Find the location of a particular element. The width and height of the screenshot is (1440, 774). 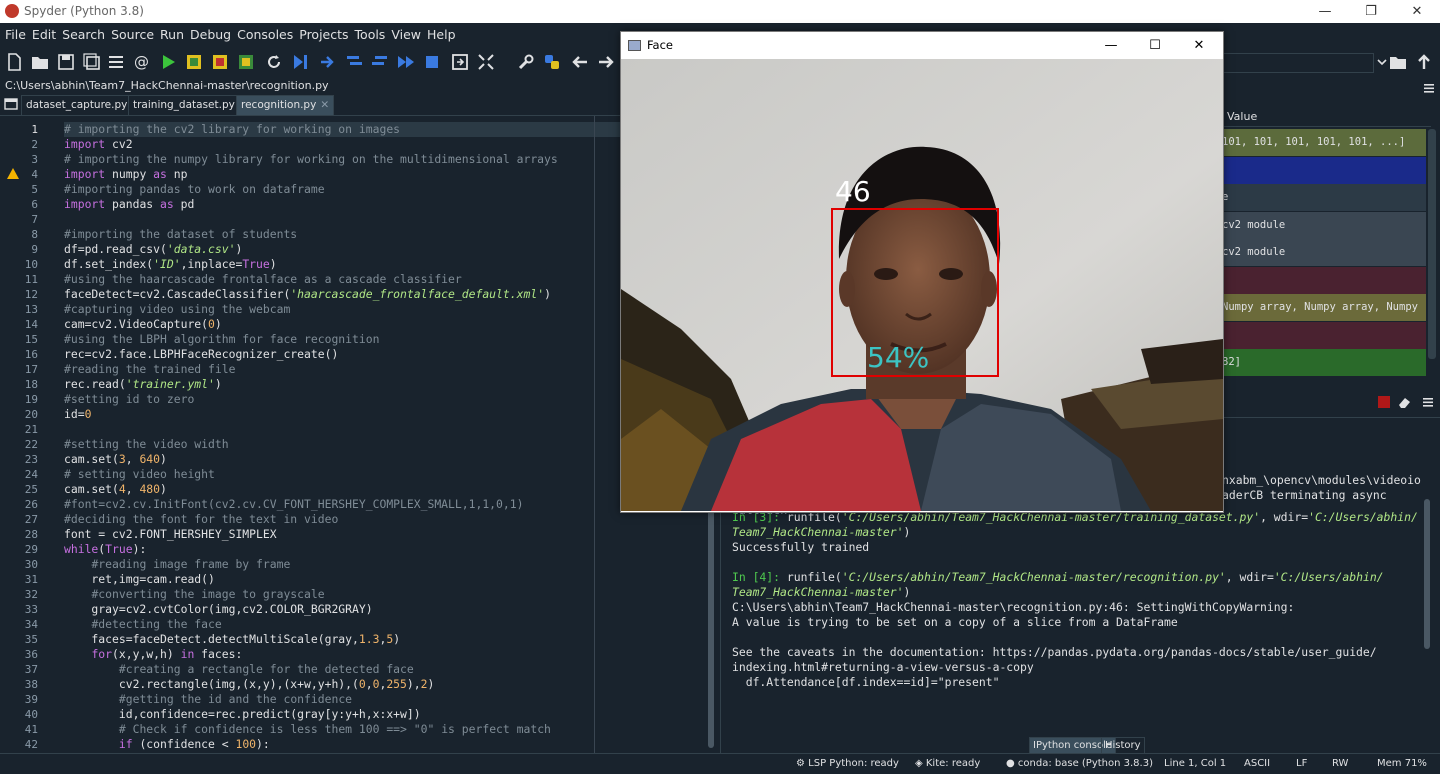

code-line: cam.set(3, 640) is located at coordinates (384, 459).